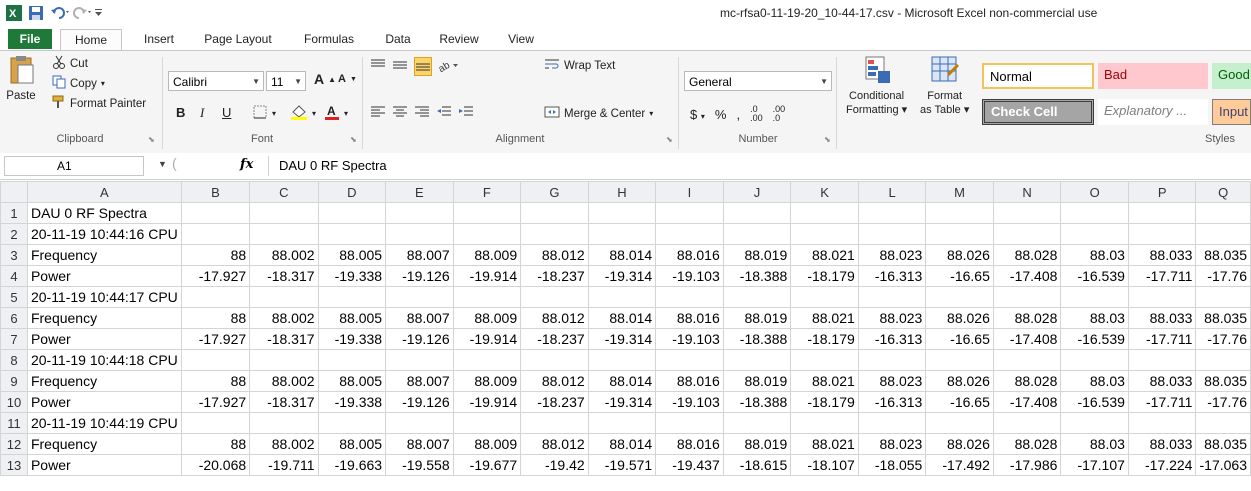 The height and width of the screenshot is (491, 1251). I want to click on column-header: L, so click(892, 192).